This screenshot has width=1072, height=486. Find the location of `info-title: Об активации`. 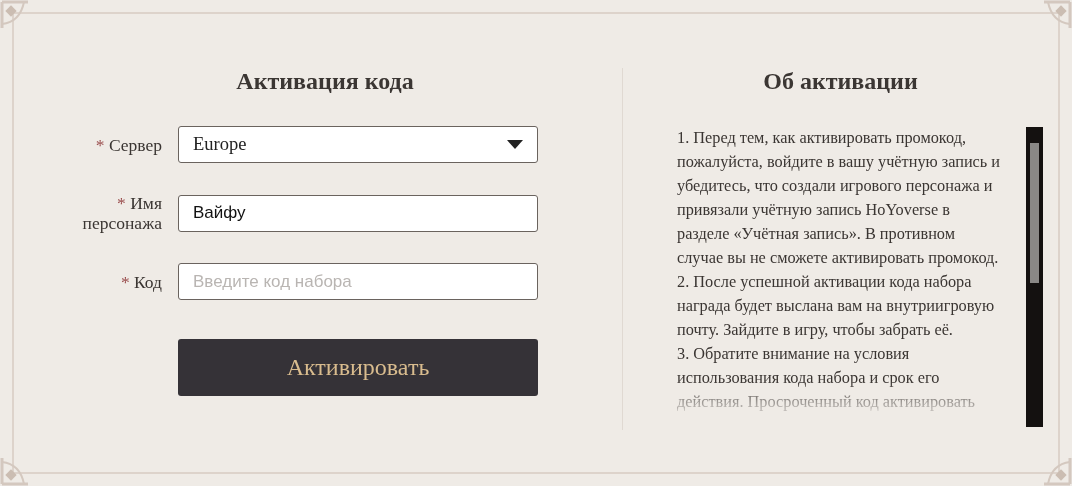

info-title: Об активации is located at coordinates (840, 81).